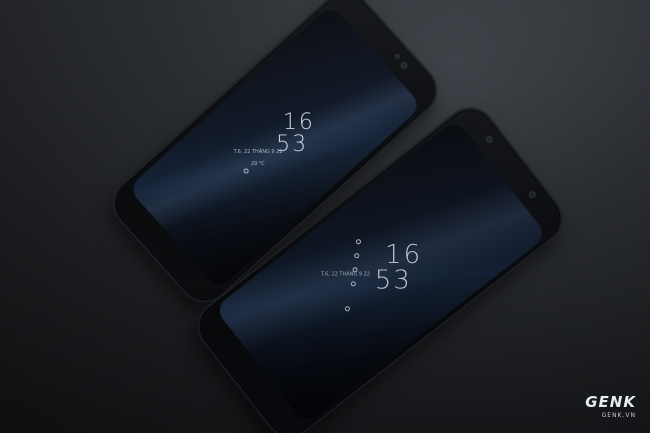  What do you see at coordinates (610, 402) in the screenshot?
I see `genk-logo: GENK` at bounding box center [610, 402].